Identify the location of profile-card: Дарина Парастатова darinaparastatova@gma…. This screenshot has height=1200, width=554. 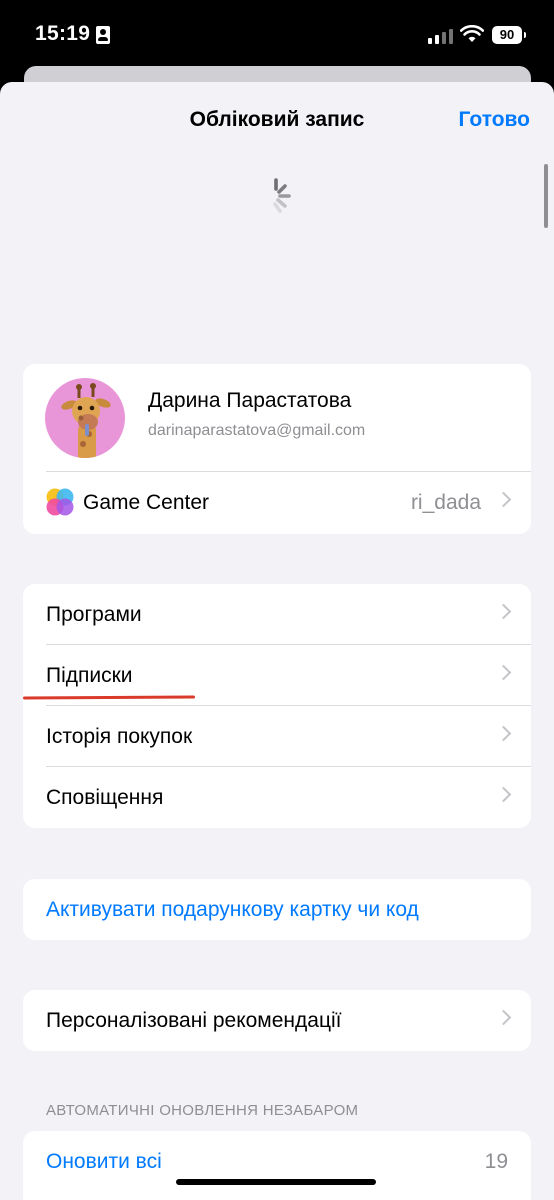
(277, 449).